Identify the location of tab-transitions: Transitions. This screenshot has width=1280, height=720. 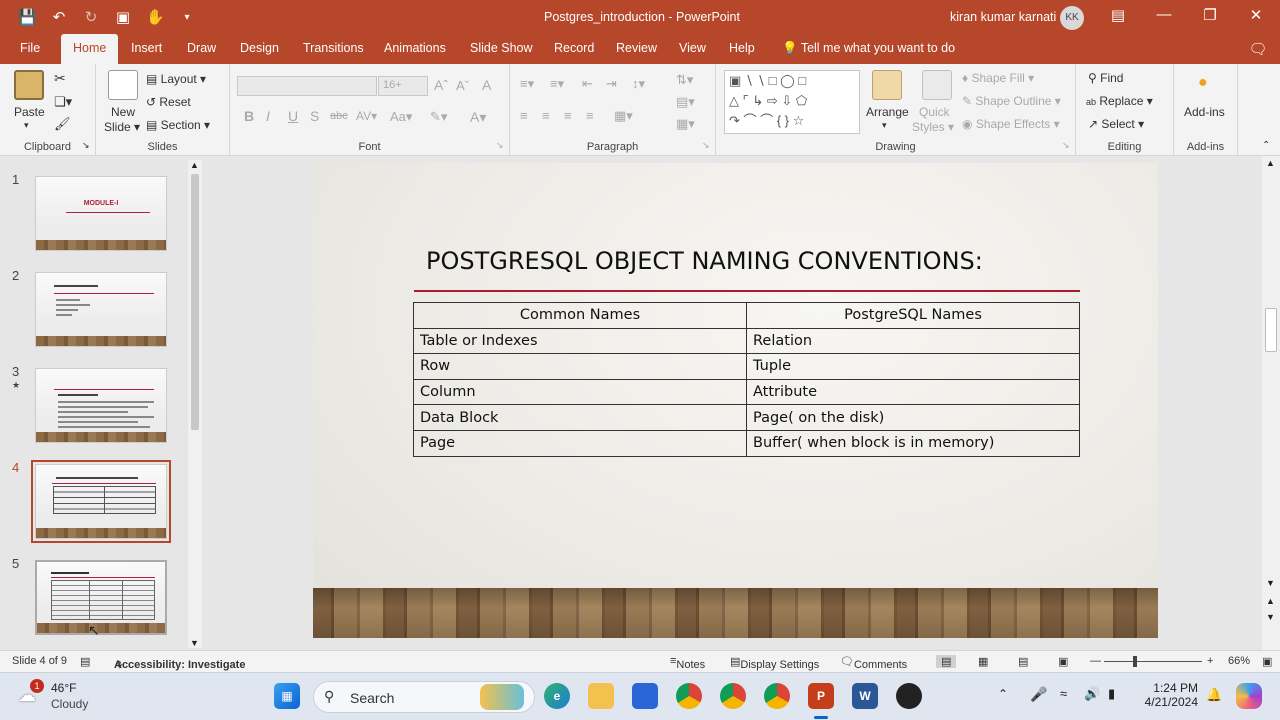
(333, 48).